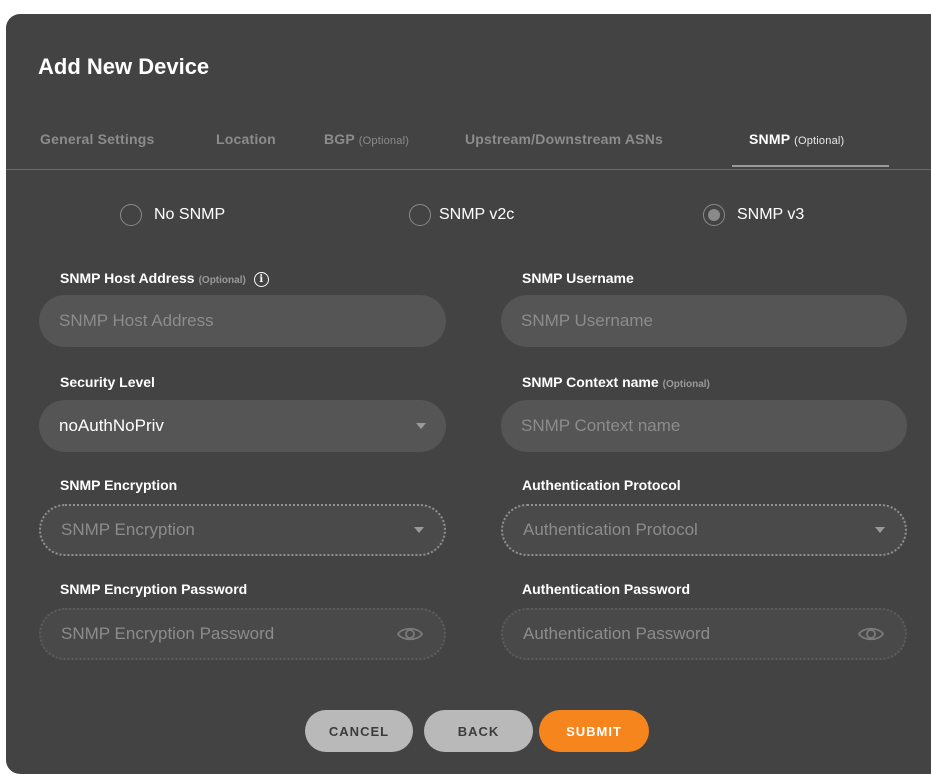 Image resolution: width=931 pixels, height=774 pixels. What do you see at coordinates (128, 529) in the screenshot?
I see `encryption-placeholder: SNMP Encryption` at bounding box center [128, 529].